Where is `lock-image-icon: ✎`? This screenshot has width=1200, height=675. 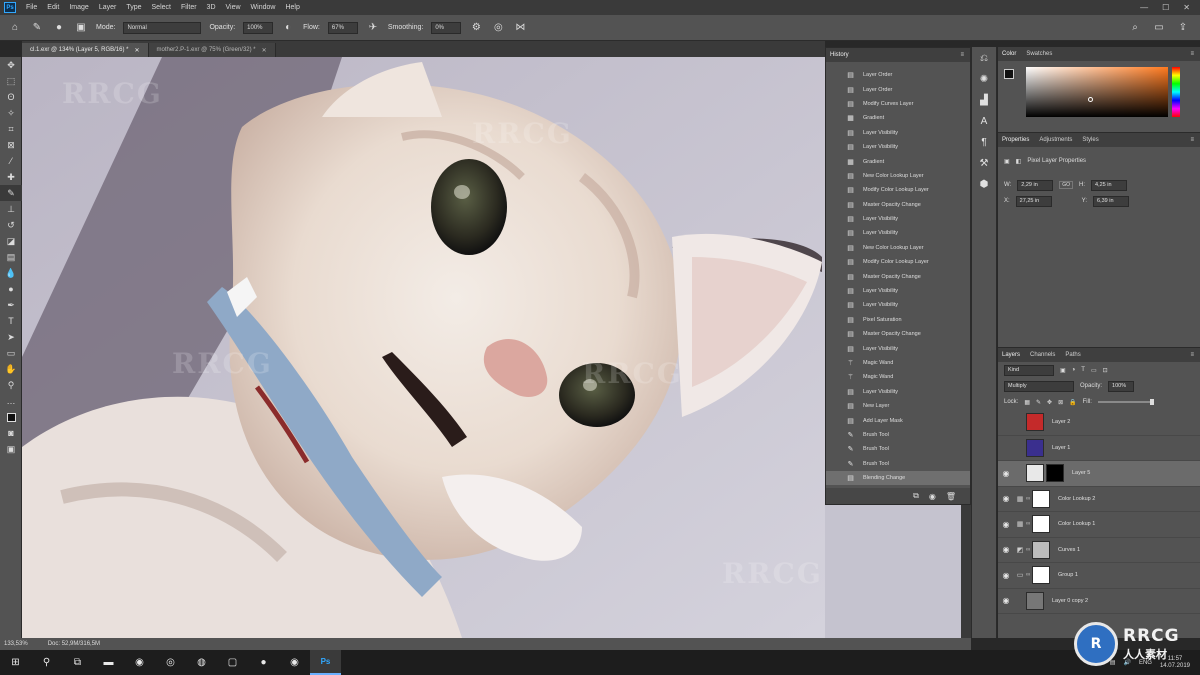 lock-image-icon: ✎ is located at coordinates (1038, 402).